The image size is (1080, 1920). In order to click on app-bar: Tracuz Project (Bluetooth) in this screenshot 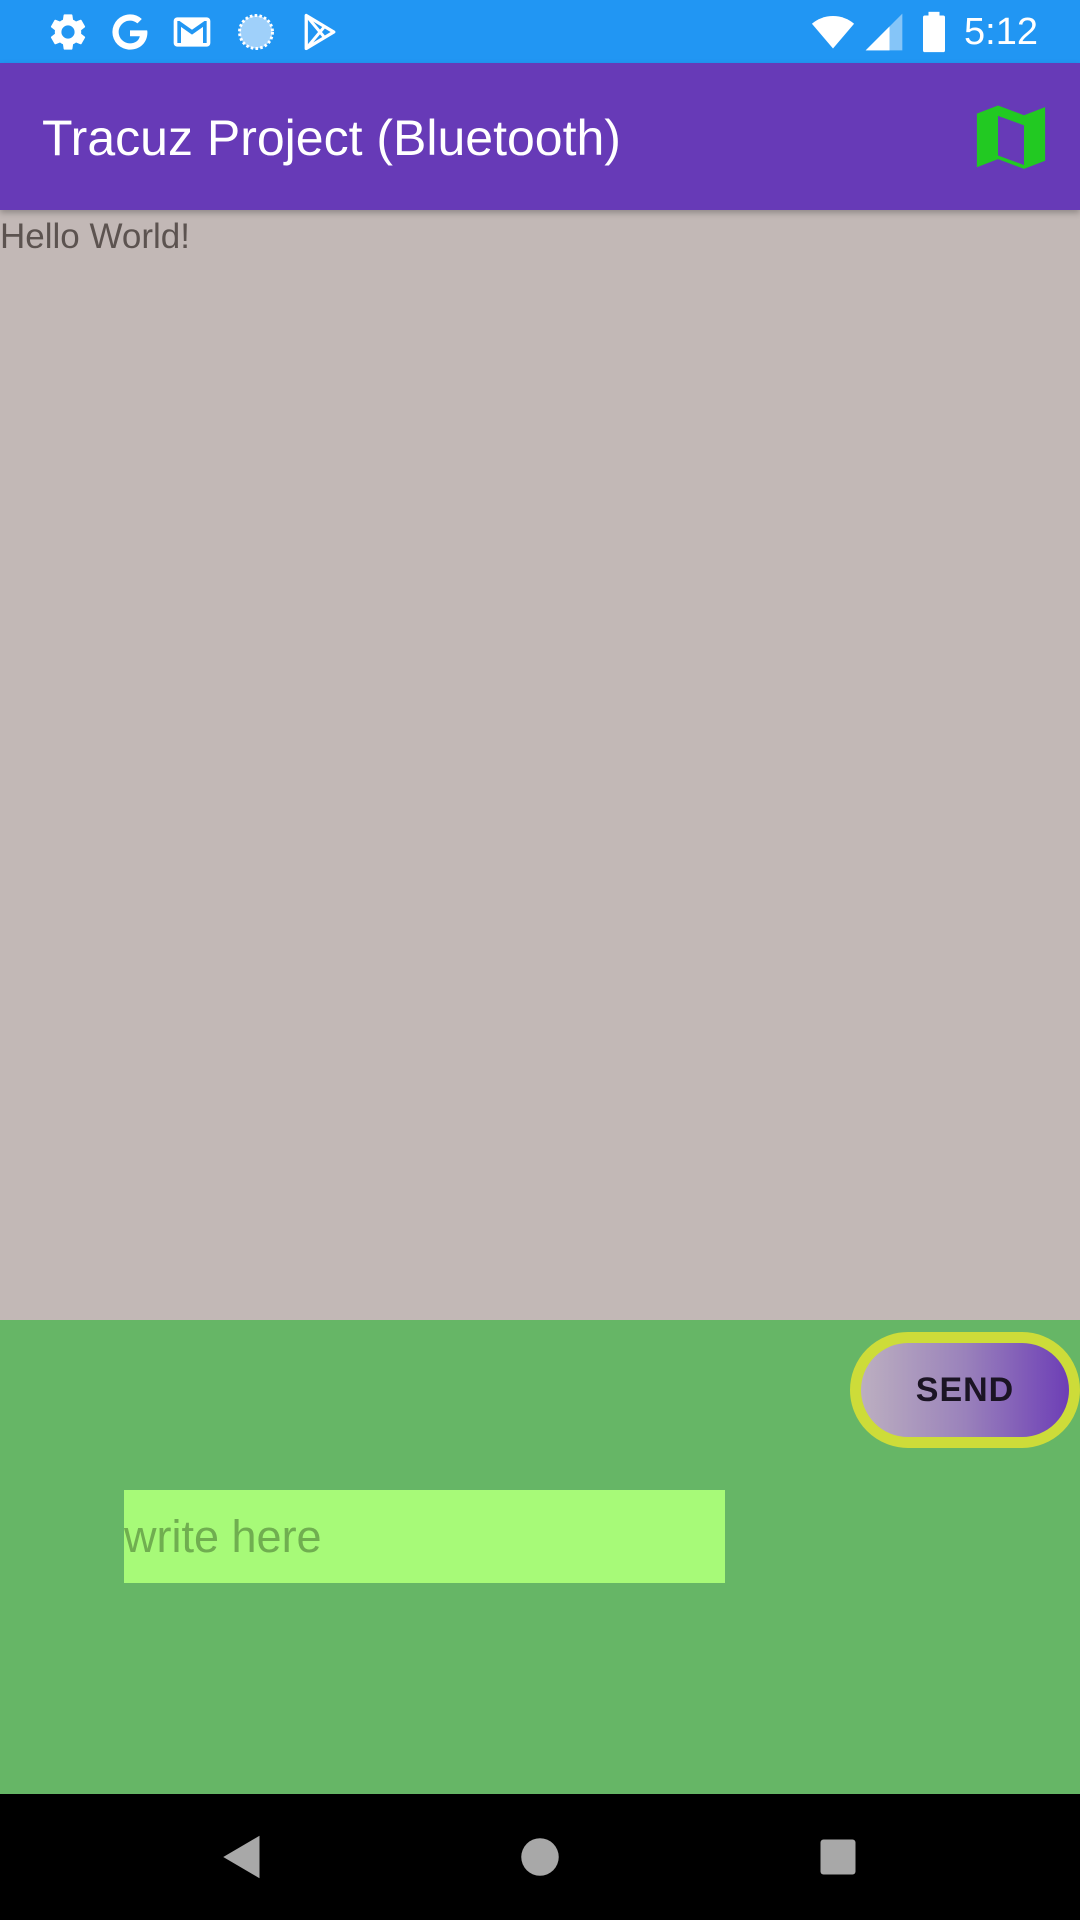, I will do `click(540, 136)`.